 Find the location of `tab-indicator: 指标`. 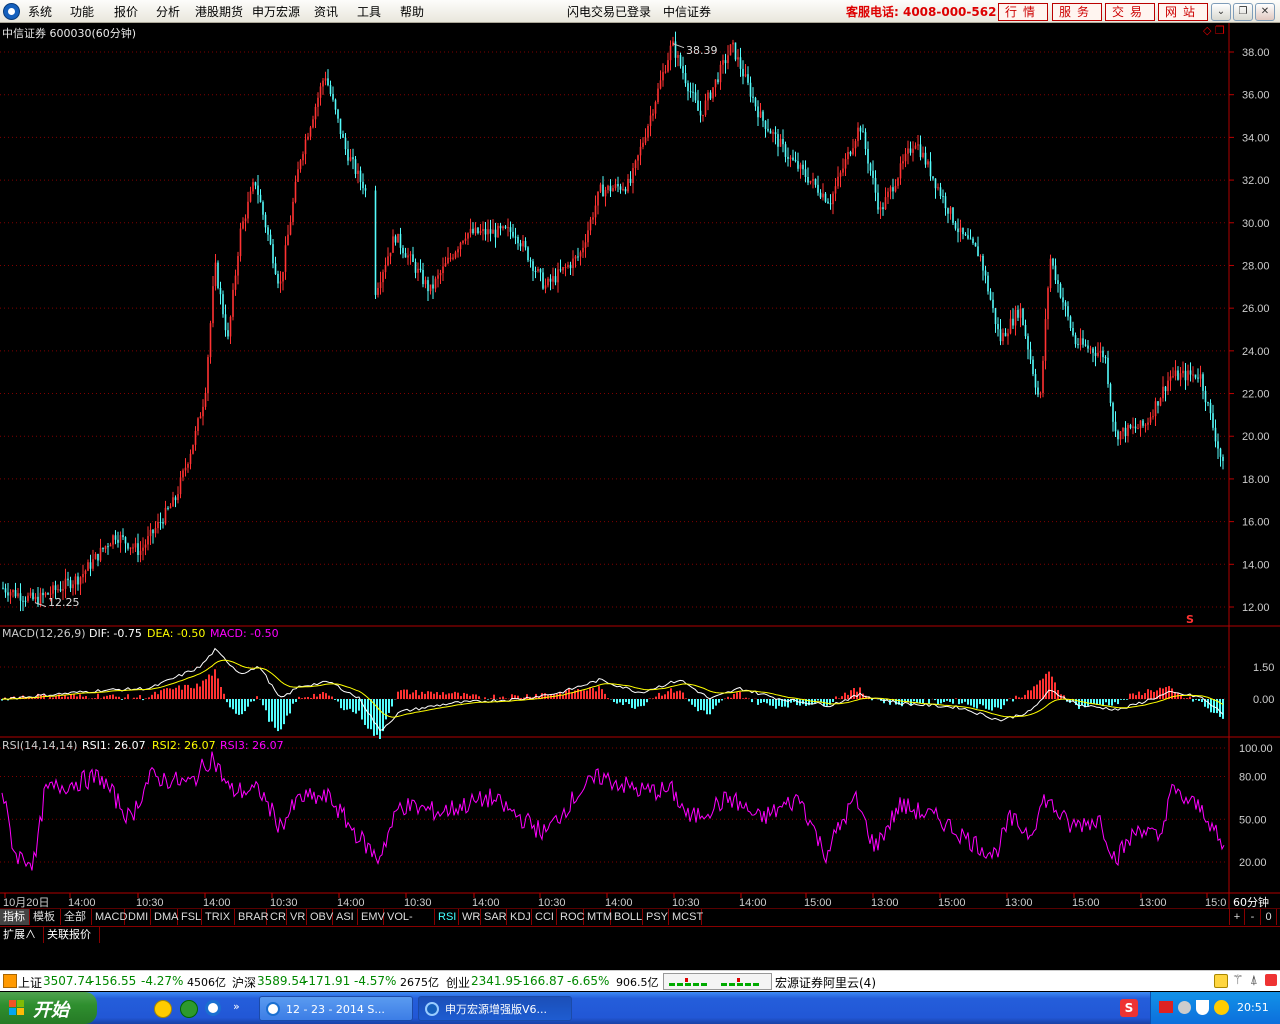

tab-indicator: 指标 is located at coordinates (15, 917).